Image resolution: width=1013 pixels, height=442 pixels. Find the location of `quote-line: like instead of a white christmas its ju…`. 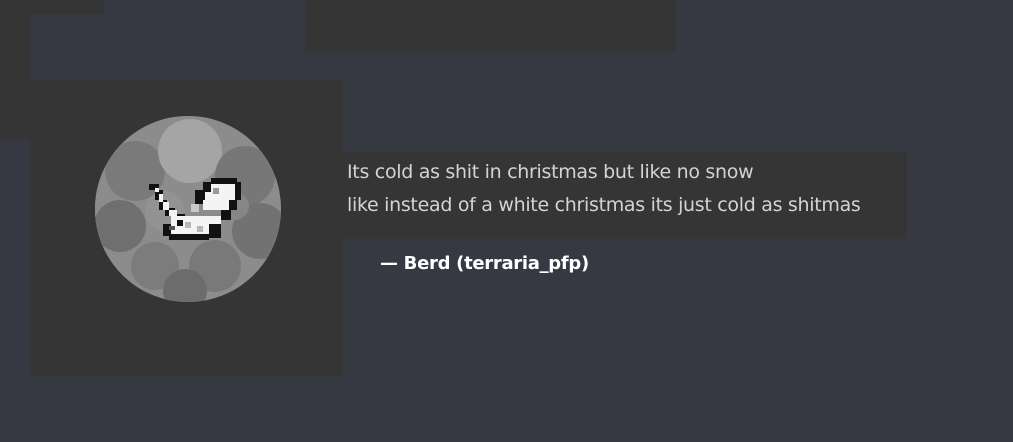

quote-line: like instead of a white christmas its ju… is located at coordinates (604, 205).